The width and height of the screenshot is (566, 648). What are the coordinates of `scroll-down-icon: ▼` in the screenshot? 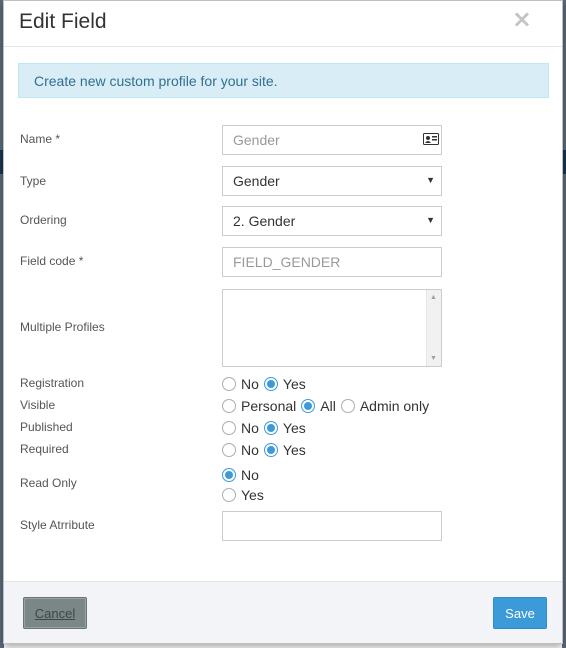 It's located at (433, 358).